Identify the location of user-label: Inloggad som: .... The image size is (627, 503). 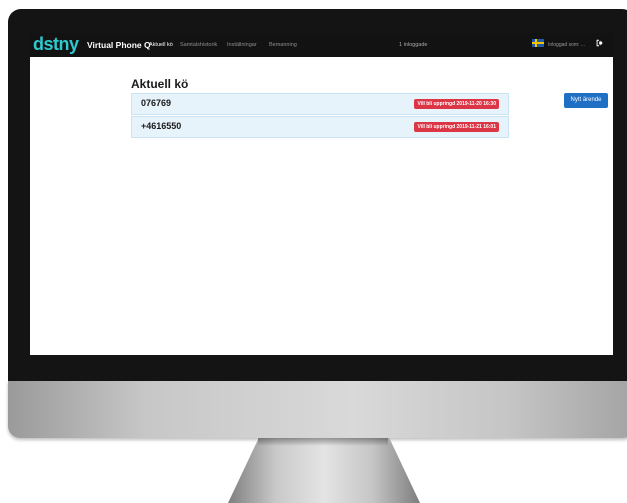
(566, 45).